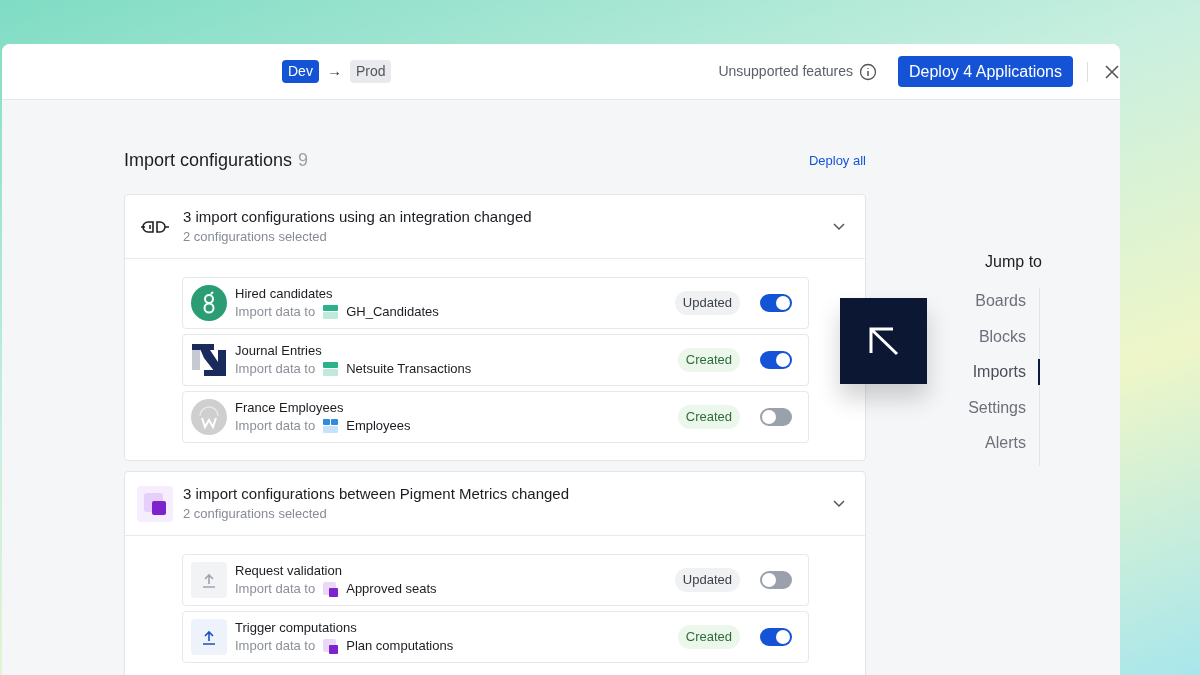 This screenshot has width=1200, height=675. I want to click on arrow-tile, so click(883, 341).